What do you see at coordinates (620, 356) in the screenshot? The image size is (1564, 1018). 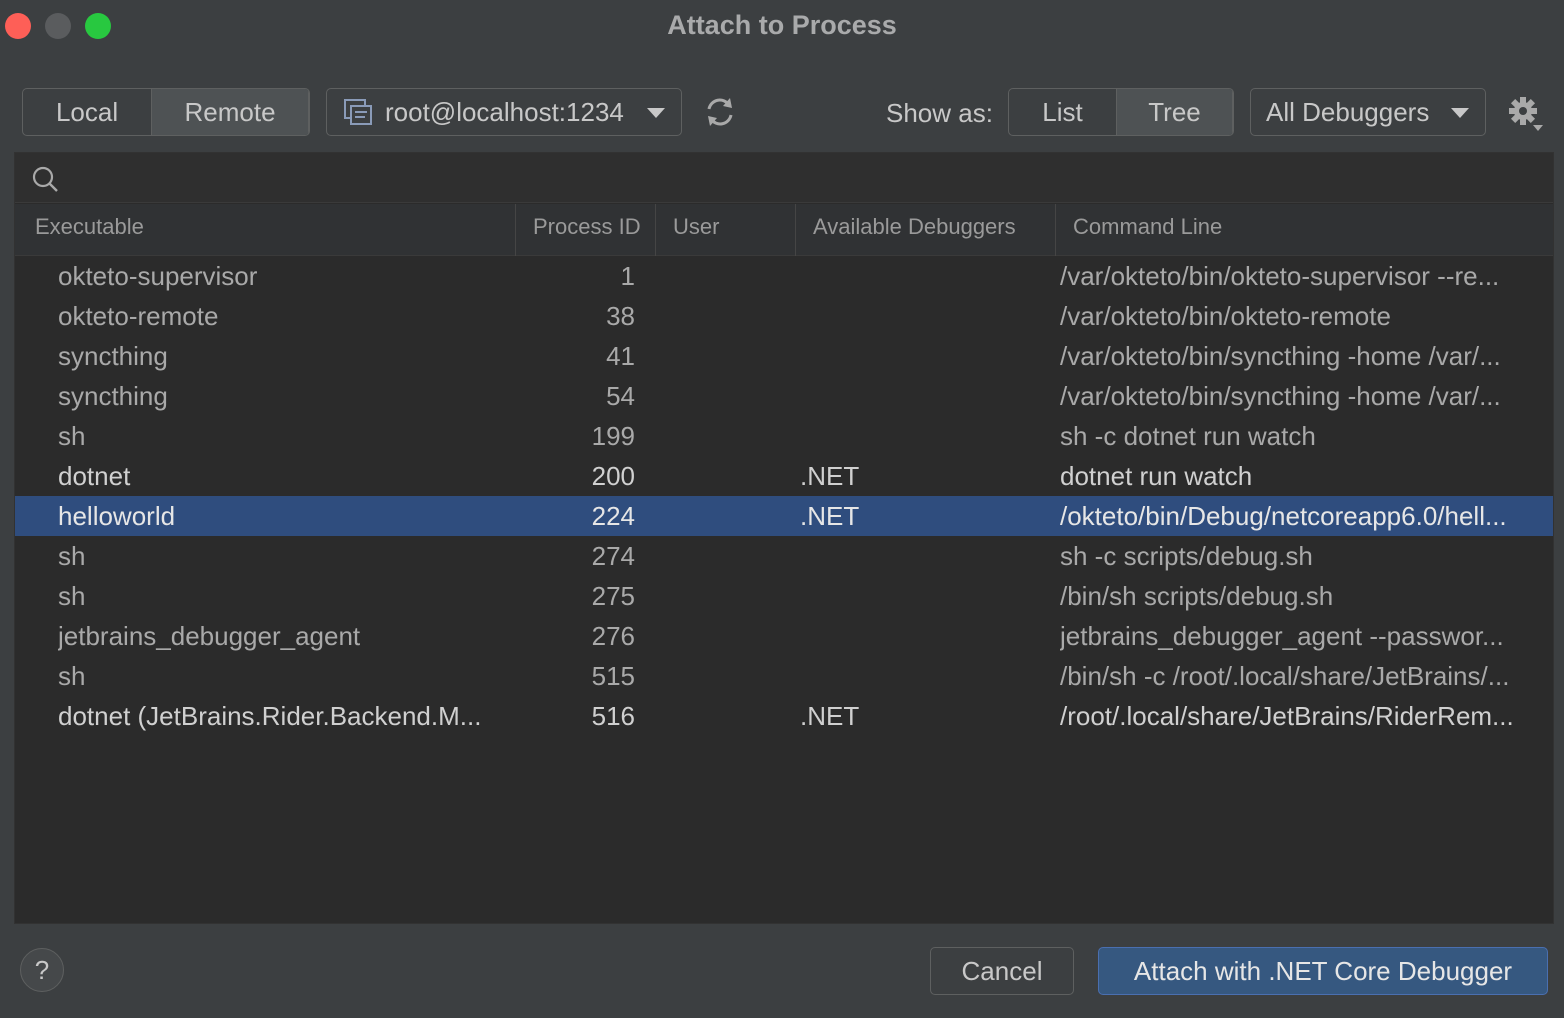 I see `cell-process-id: 41` at bounding box center [620, 356].